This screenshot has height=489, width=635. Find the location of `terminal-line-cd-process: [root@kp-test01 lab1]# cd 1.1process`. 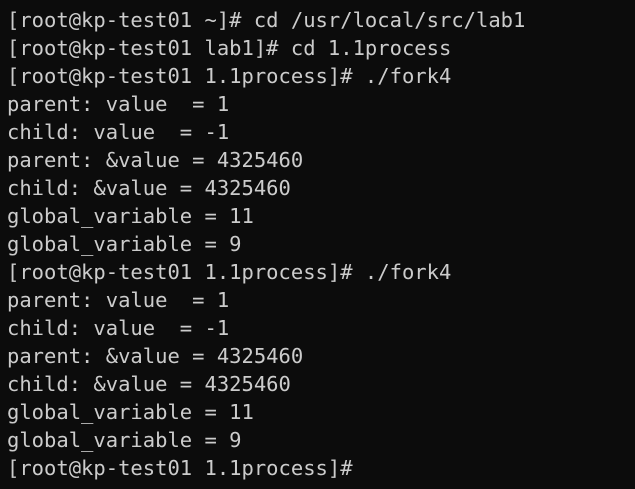

terminal-line-cd-process: [root@kp-test01 lab1]# cd 1.1process is located at coordinates (229, 48).